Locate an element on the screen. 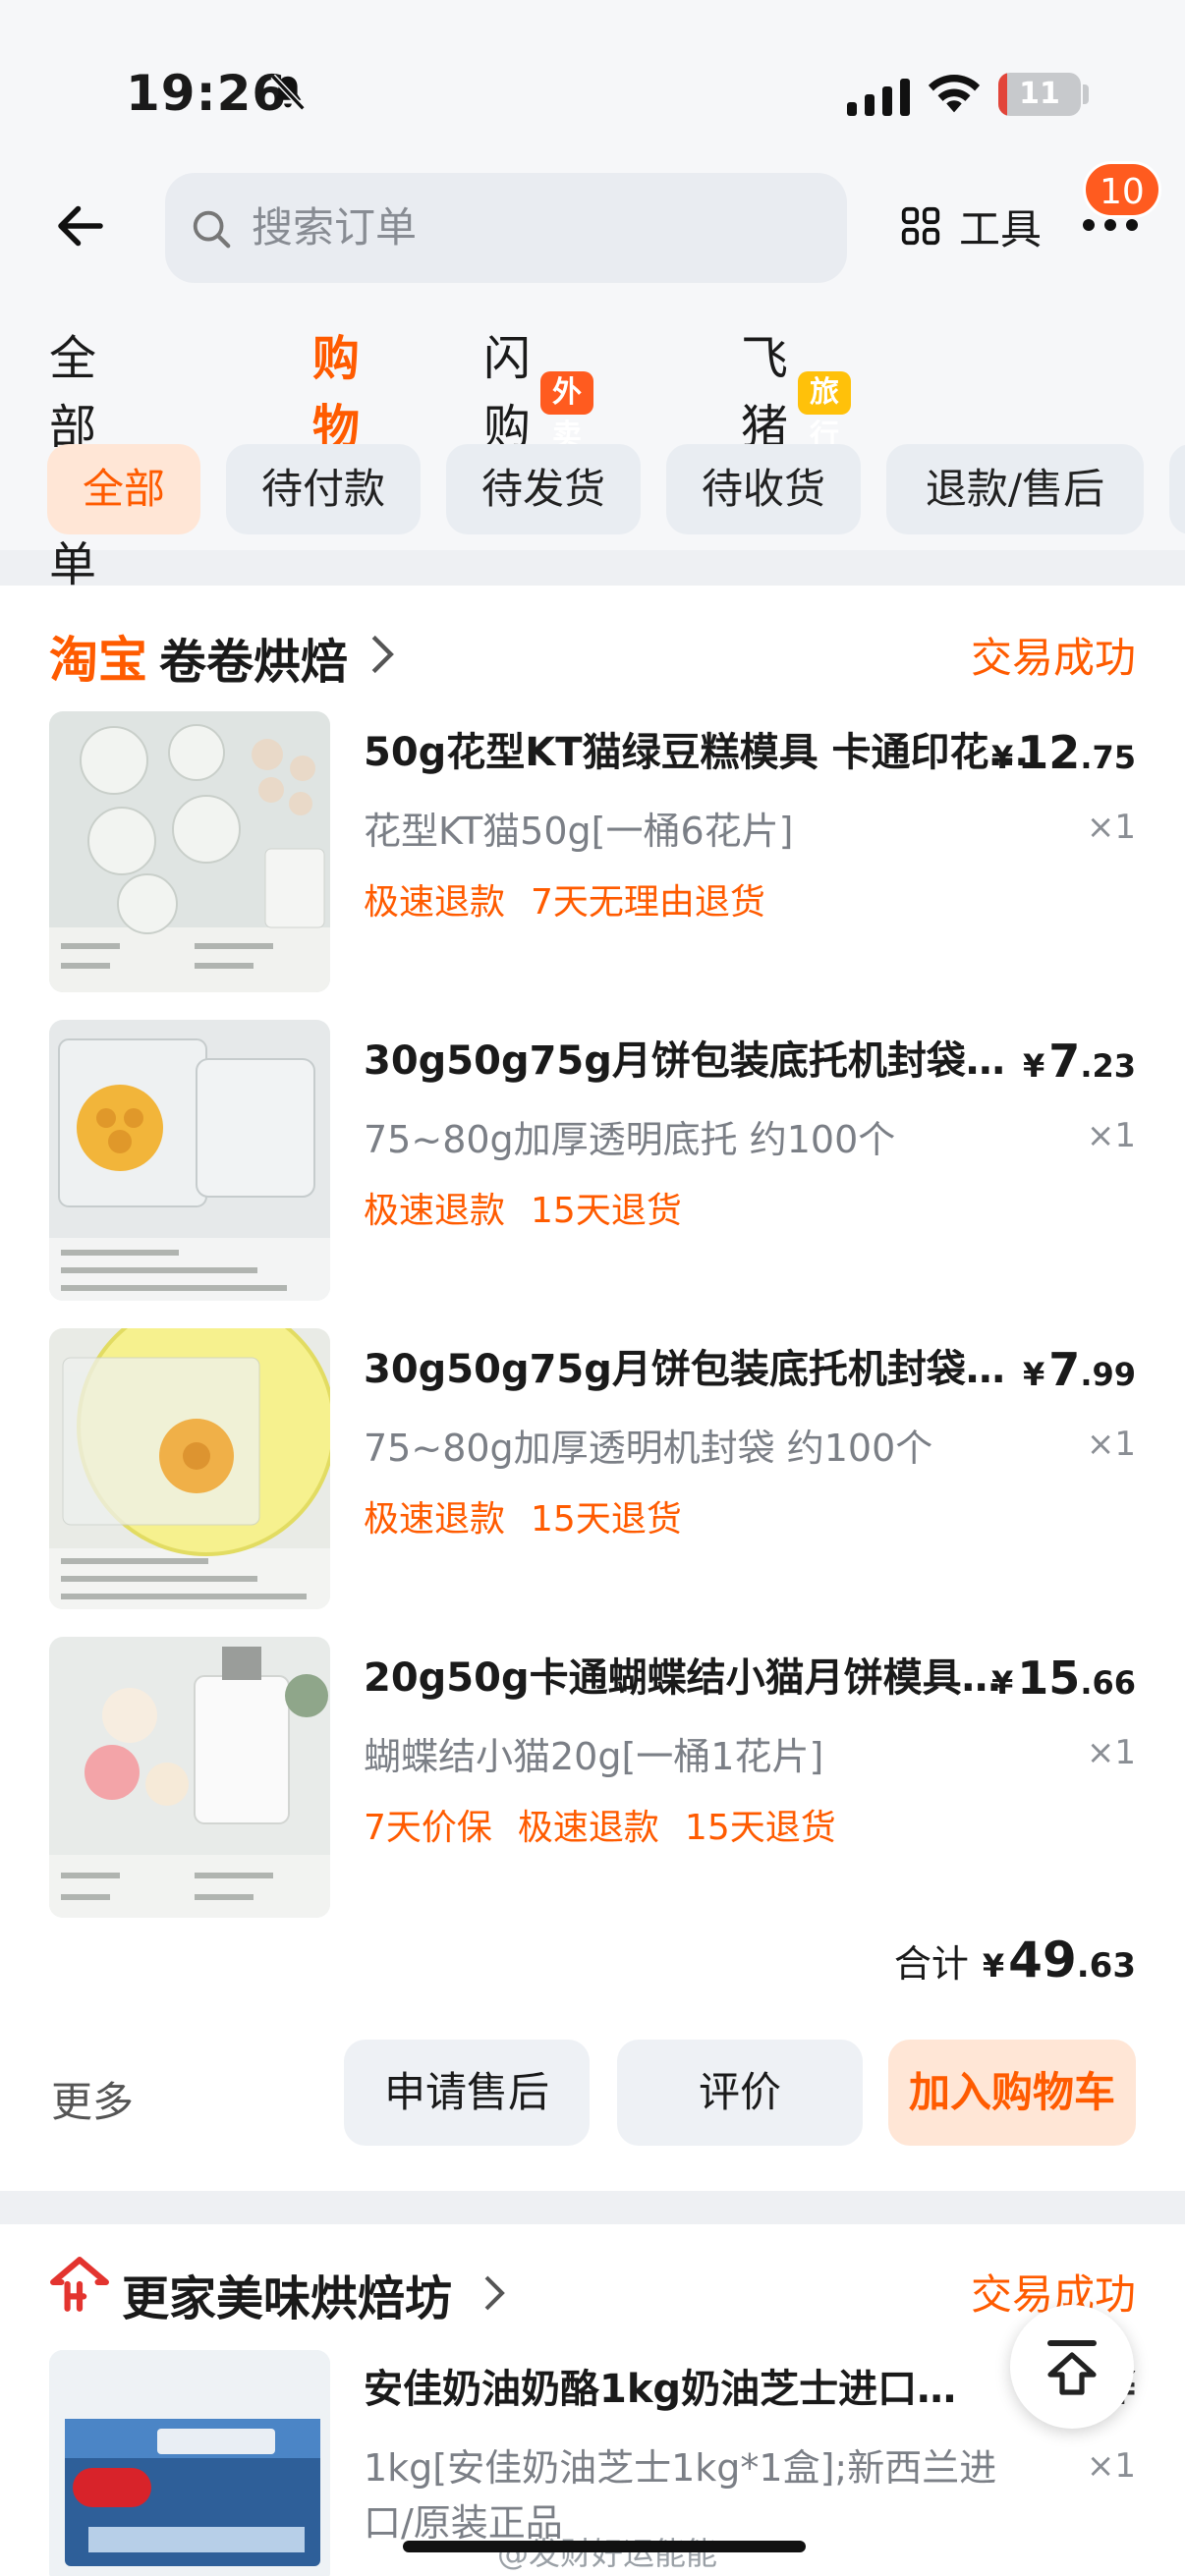 Image resolution: width=1185 pixels, height=2576 pixels. tab-shopping: 购物 is located at coordinates (337, 401).